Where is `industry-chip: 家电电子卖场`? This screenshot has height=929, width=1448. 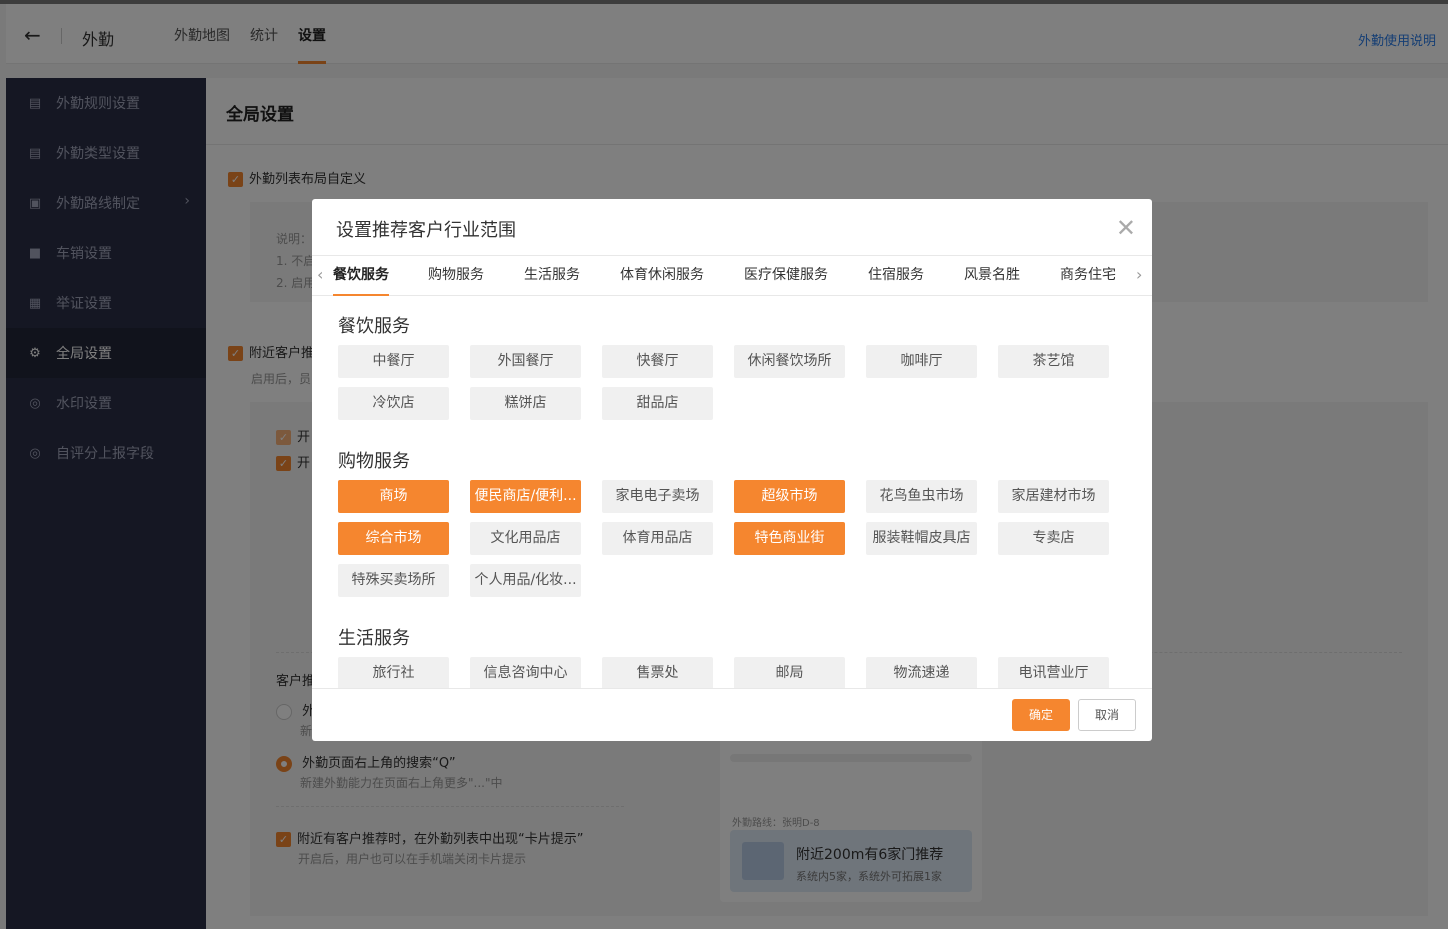
industry-chip: 家电电子卖场 is located at coordinates (657, 496).